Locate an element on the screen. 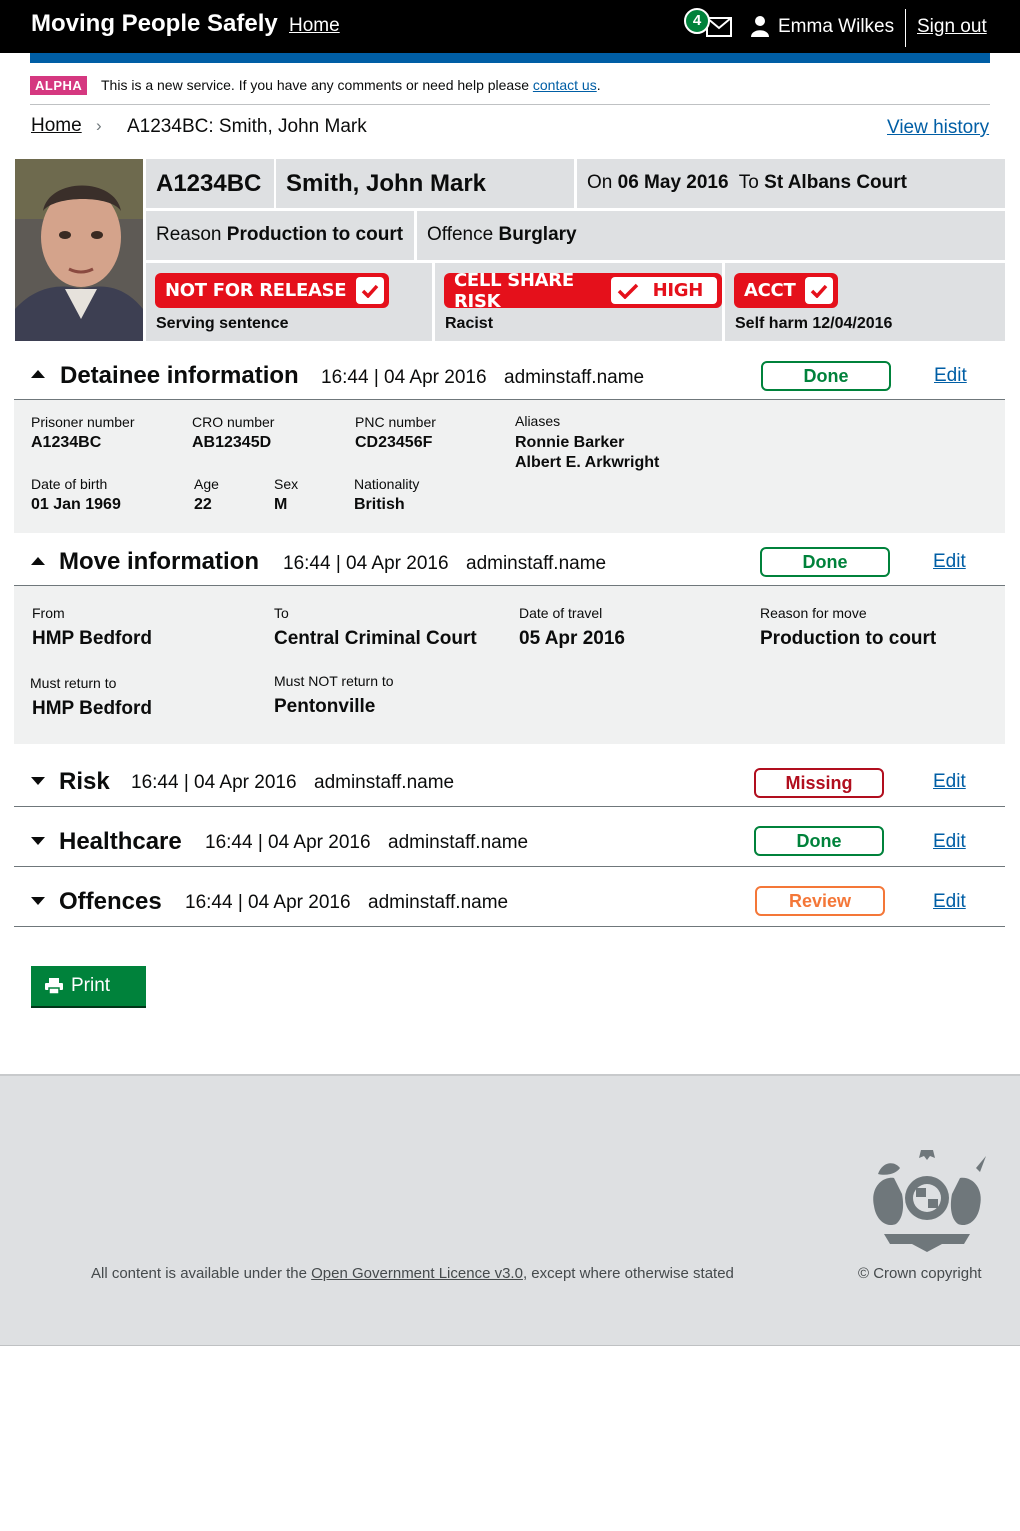  move-summary: On 06 May 2016 To St Albans Court is located at coordinates (747, 182).